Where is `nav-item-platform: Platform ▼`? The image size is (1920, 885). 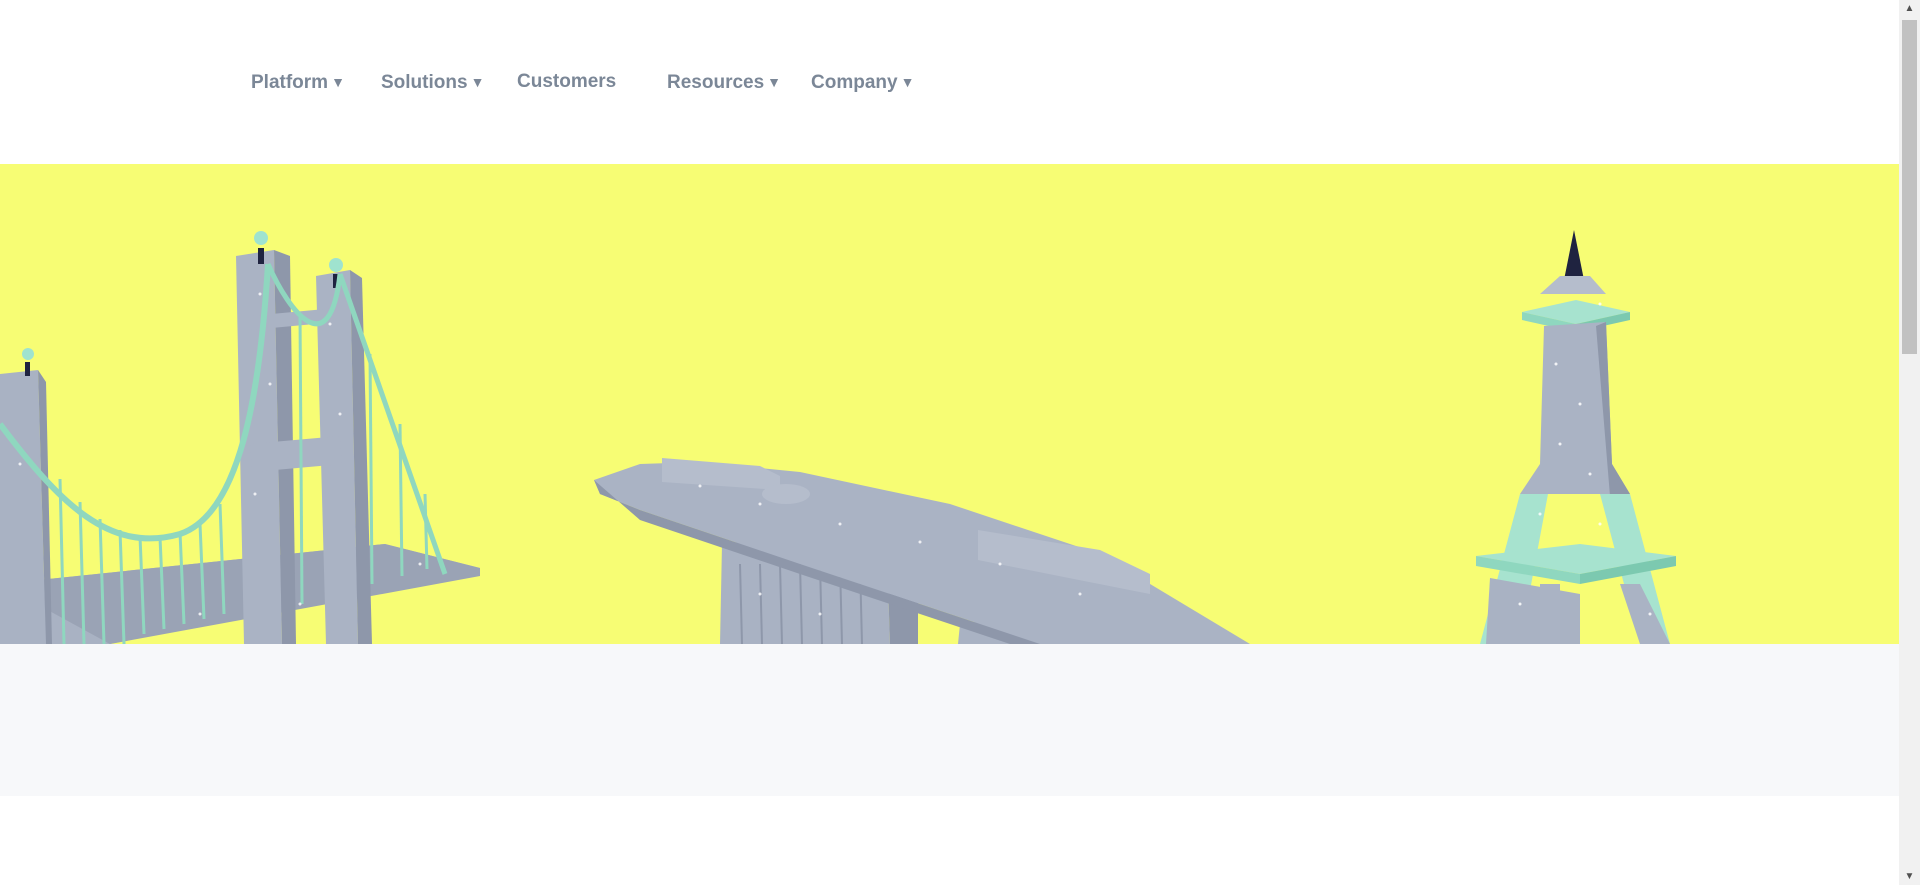
nav-item-platform: Platform ▼ is located at coordinates (298, 82).